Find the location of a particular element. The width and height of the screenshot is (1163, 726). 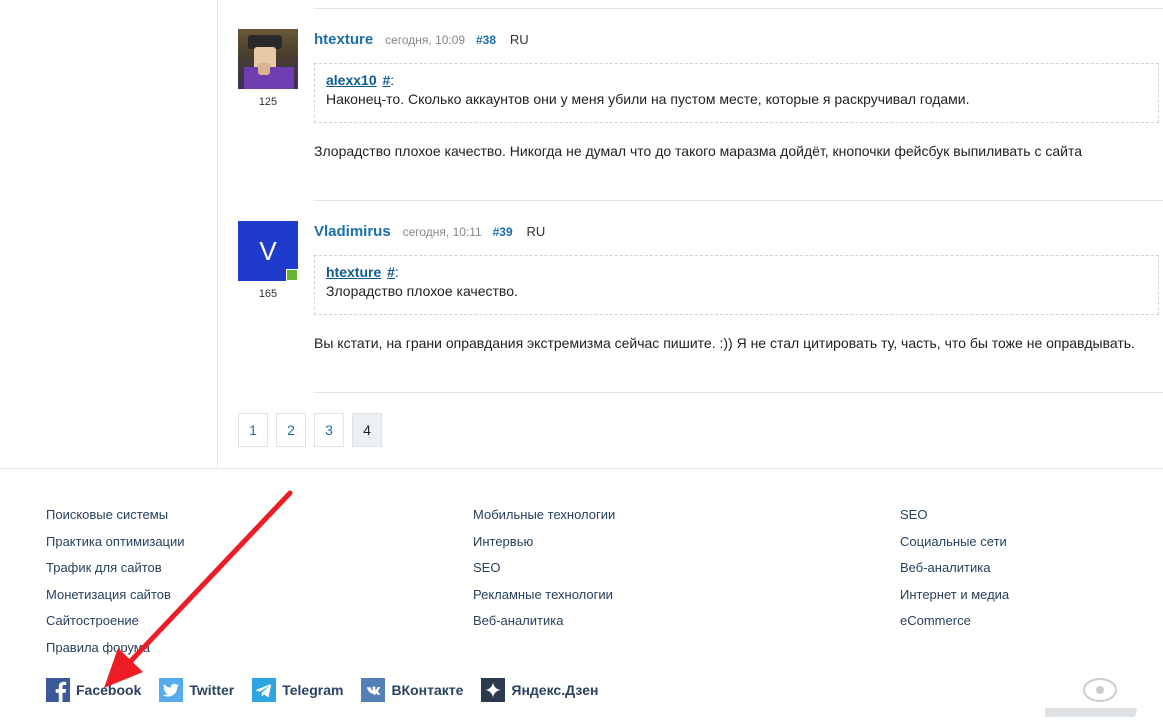

avatar: V is located at coordinates (268, 251).